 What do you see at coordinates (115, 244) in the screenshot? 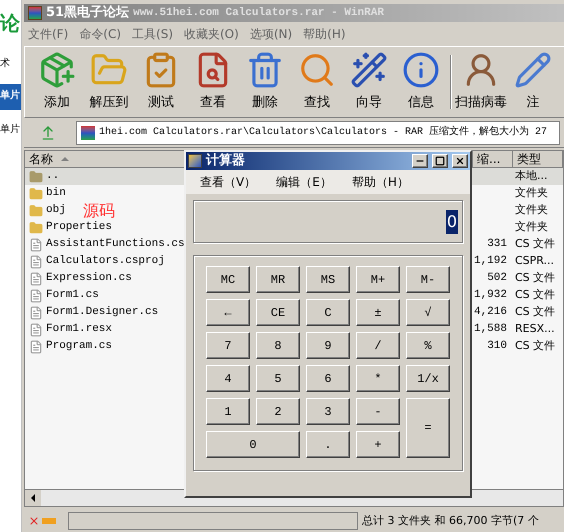
I see `file-name: AssistantFunctions.cs` at bounding box center [115, 244].